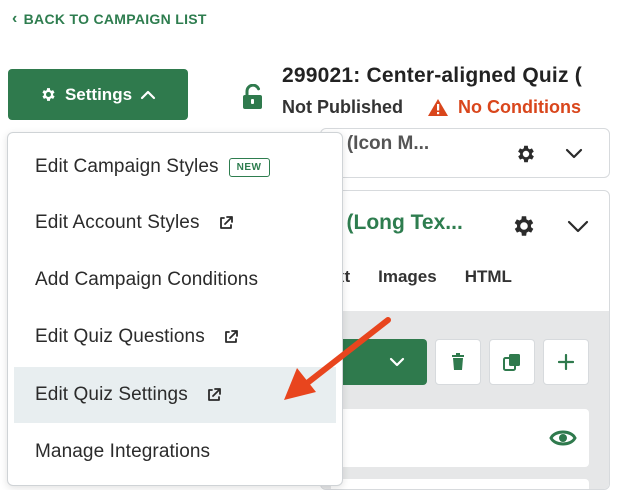 Image resolution: width=634 pixels, height=490 pixels. I want to click on delete-button, so click(458, 362).